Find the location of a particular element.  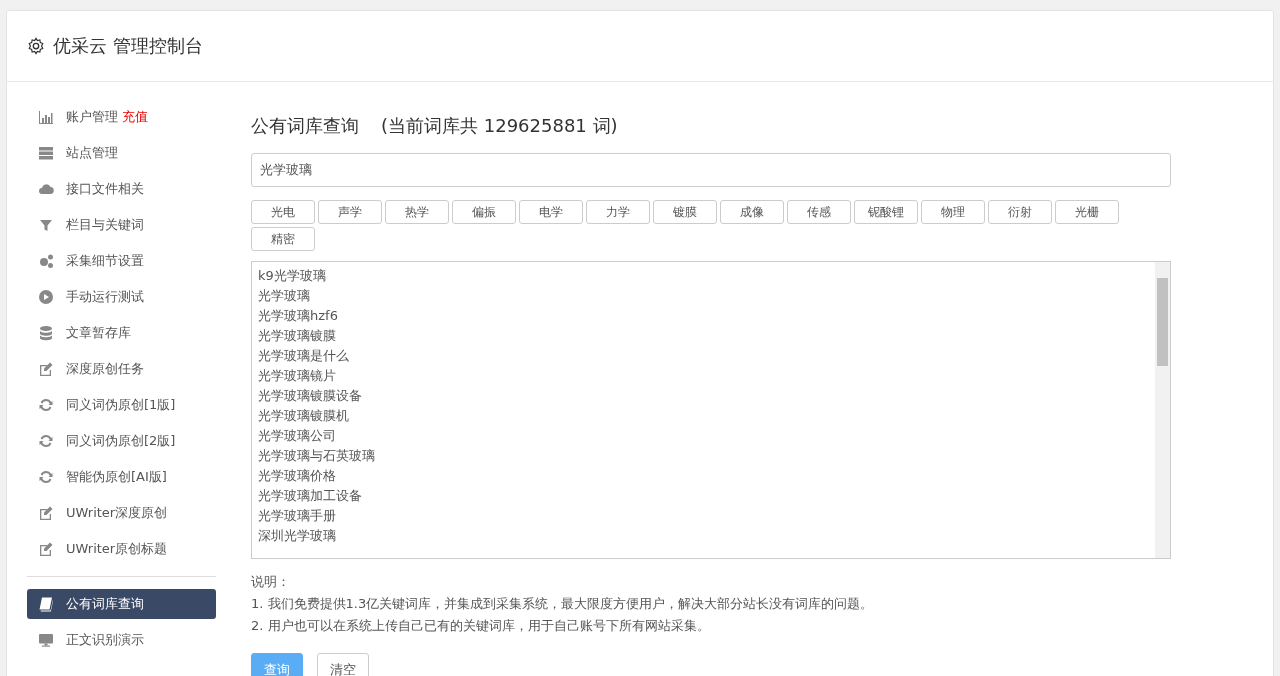

page-title: 公有词库查询 is located at coordinates (305, 126).